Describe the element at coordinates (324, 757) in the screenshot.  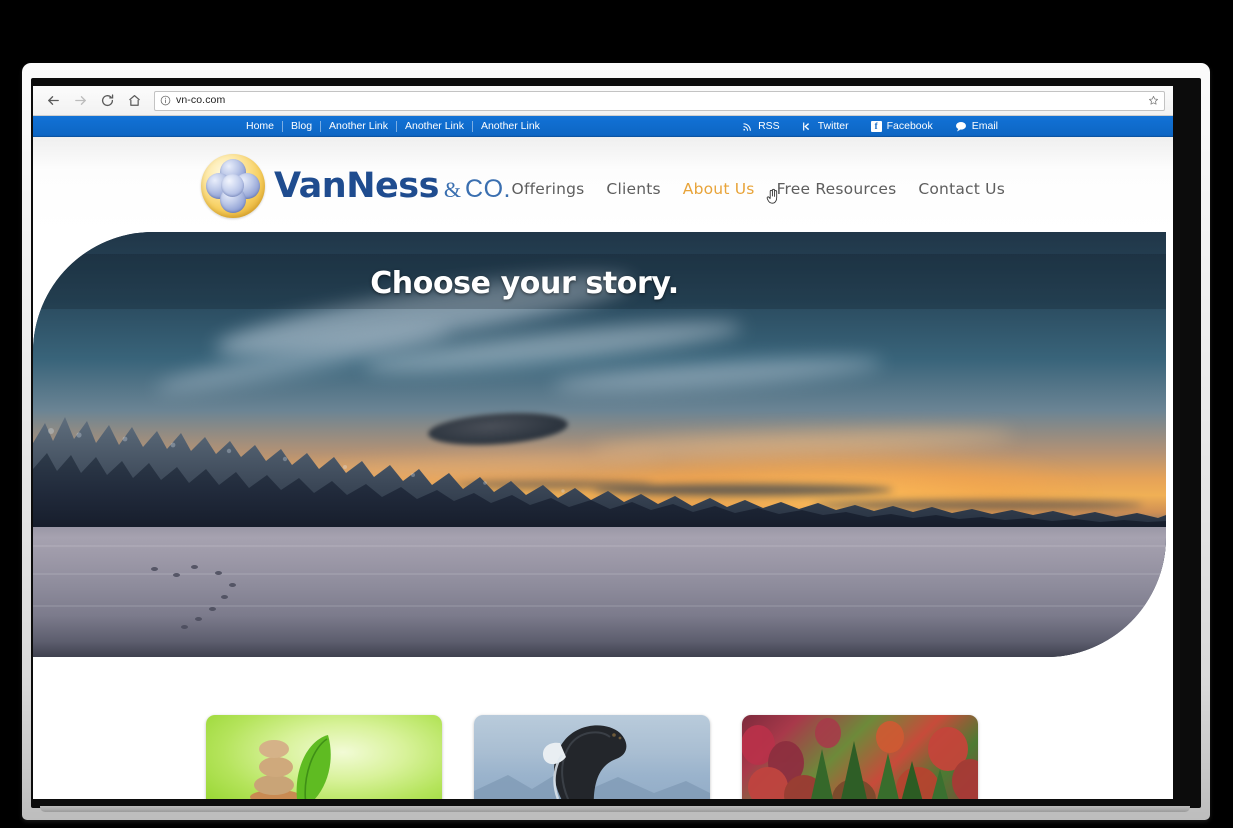
I see `thumbnail-zen-stones` at that location.